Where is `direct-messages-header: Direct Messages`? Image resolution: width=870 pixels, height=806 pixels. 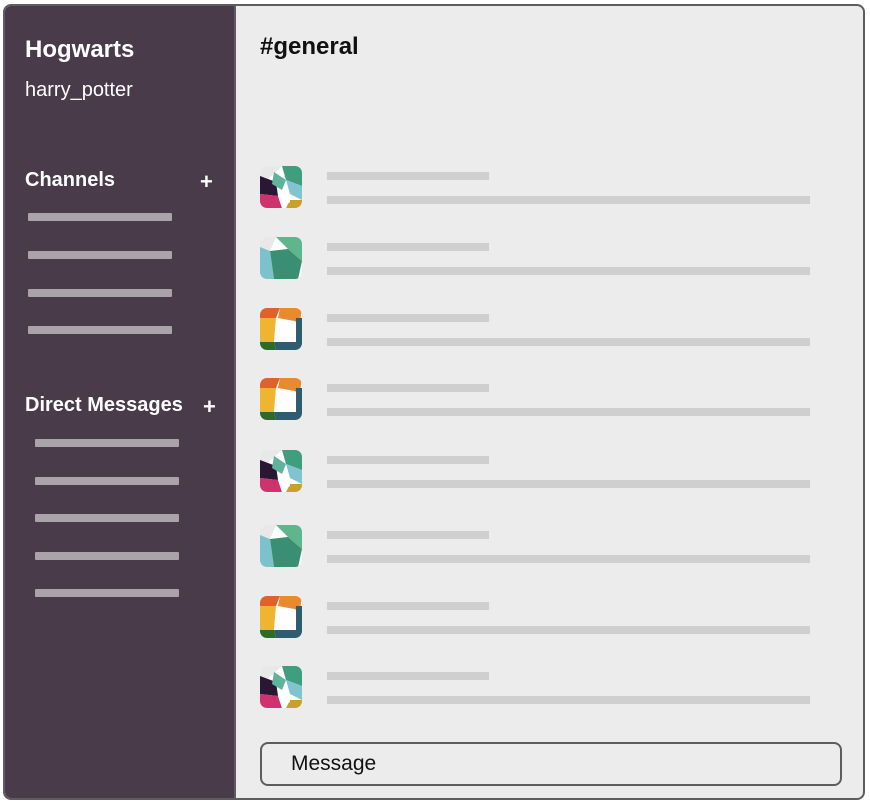 direct-messages-header: Direct Messages is located at coordinates (104, 405).